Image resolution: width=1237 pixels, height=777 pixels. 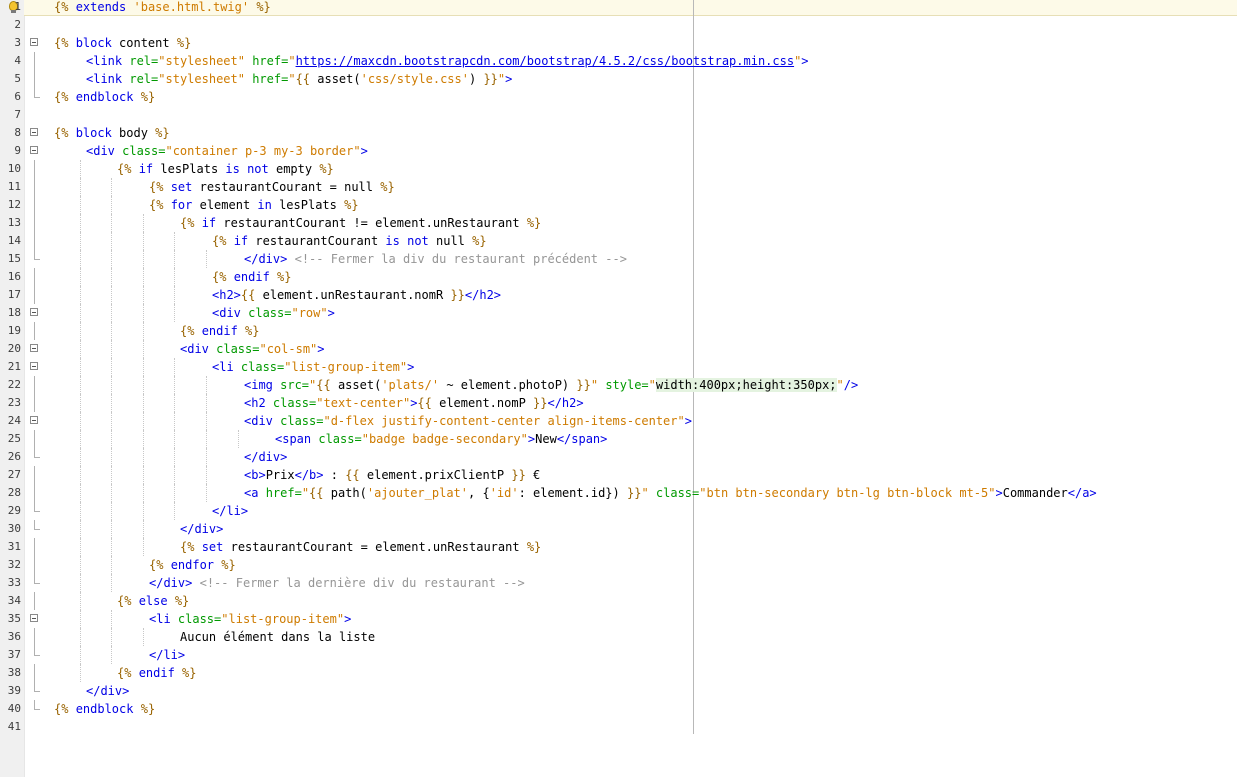 What do you see at coordinates (618, 97) in the screenshot?
I see `code-line: 6 {% endblock %}` at bounding box center [618, 97].